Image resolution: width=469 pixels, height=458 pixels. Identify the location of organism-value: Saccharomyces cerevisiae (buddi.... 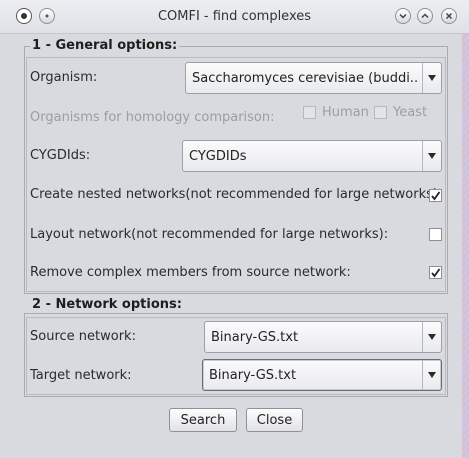
(304, 78).